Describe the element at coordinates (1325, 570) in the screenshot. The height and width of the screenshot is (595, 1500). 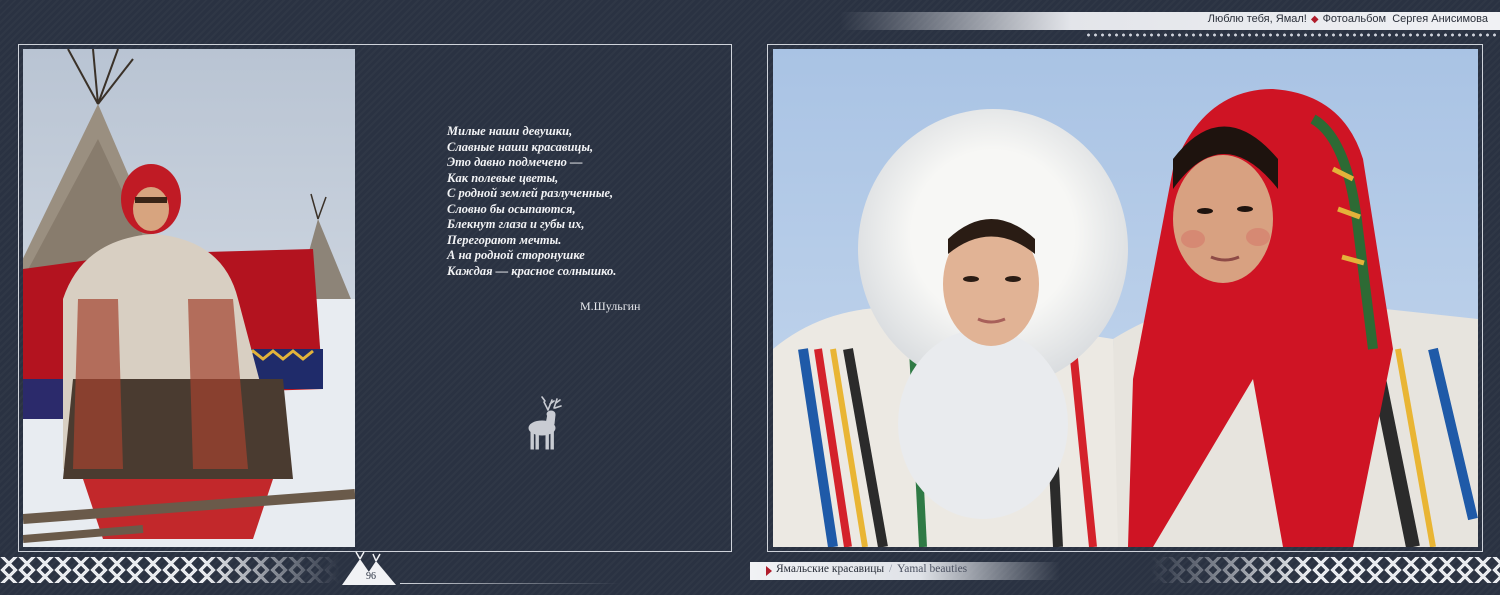
I see `ornament-right` at that location.